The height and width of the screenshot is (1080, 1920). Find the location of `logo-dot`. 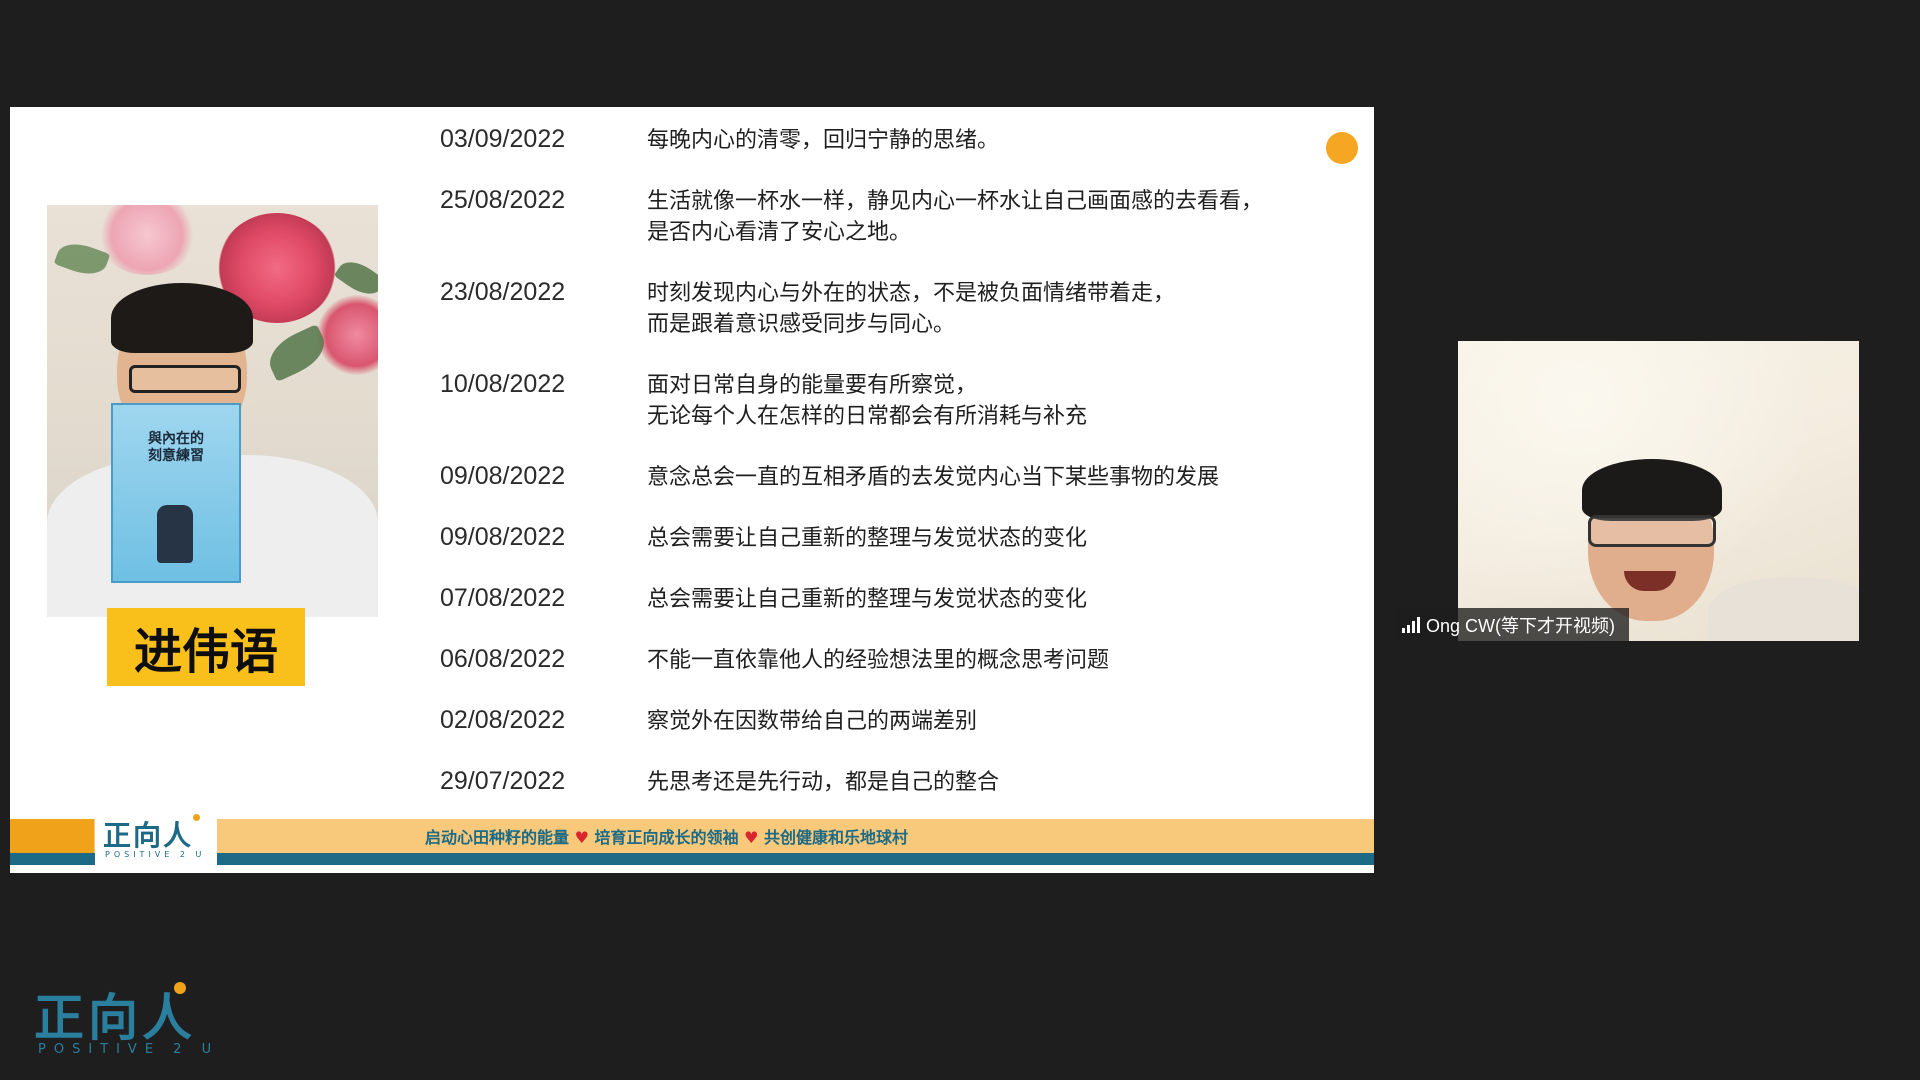

logo-dot is located at coordinates (196, 817).